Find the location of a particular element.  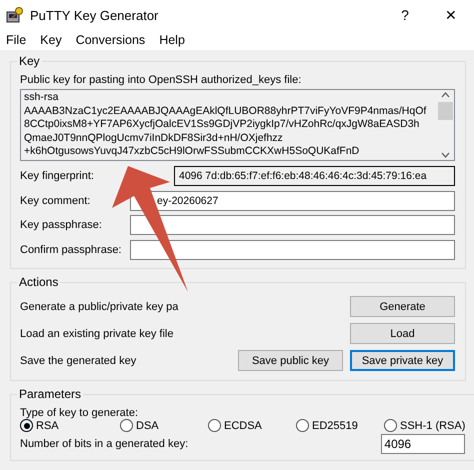

action-button: Save private key is located at coordinates (402, 360).